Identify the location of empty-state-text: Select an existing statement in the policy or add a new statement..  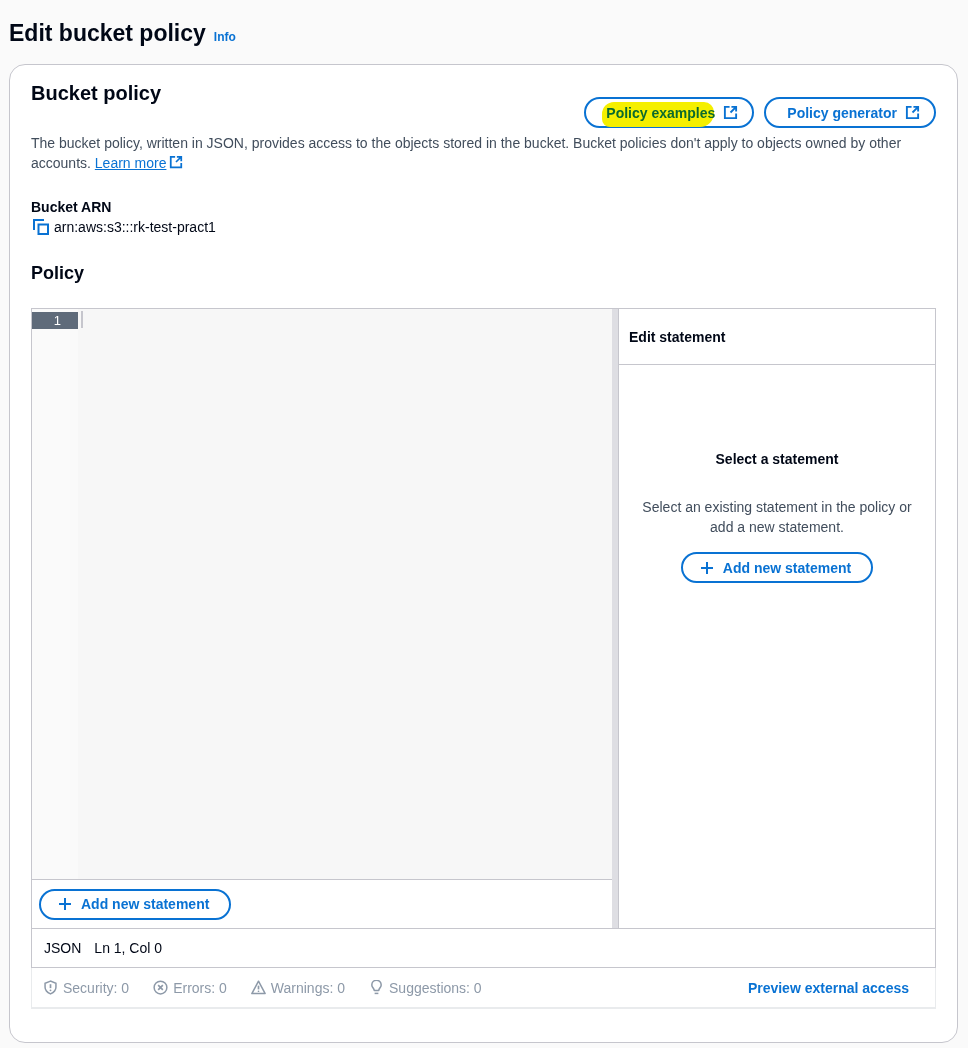
(777, 517).